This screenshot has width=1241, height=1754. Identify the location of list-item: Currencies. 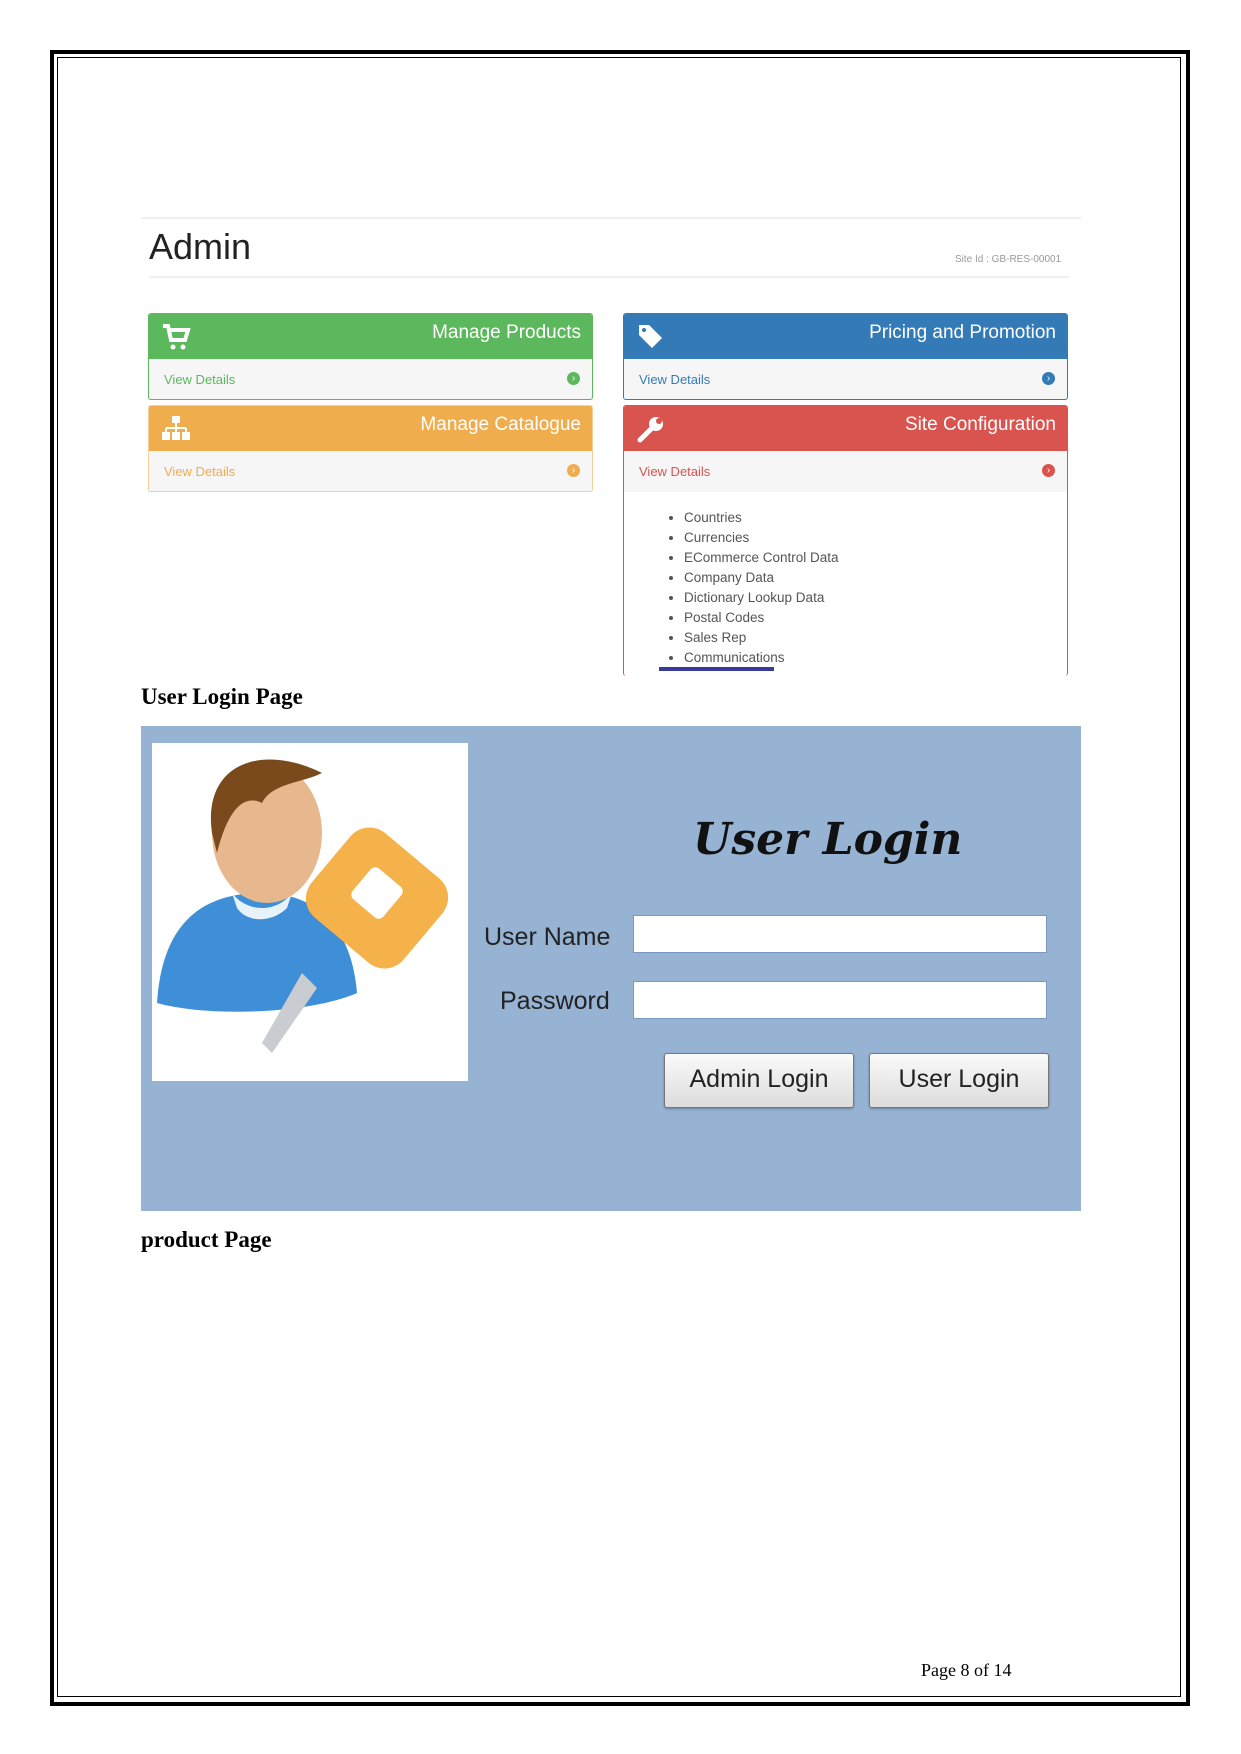
(761, 538).